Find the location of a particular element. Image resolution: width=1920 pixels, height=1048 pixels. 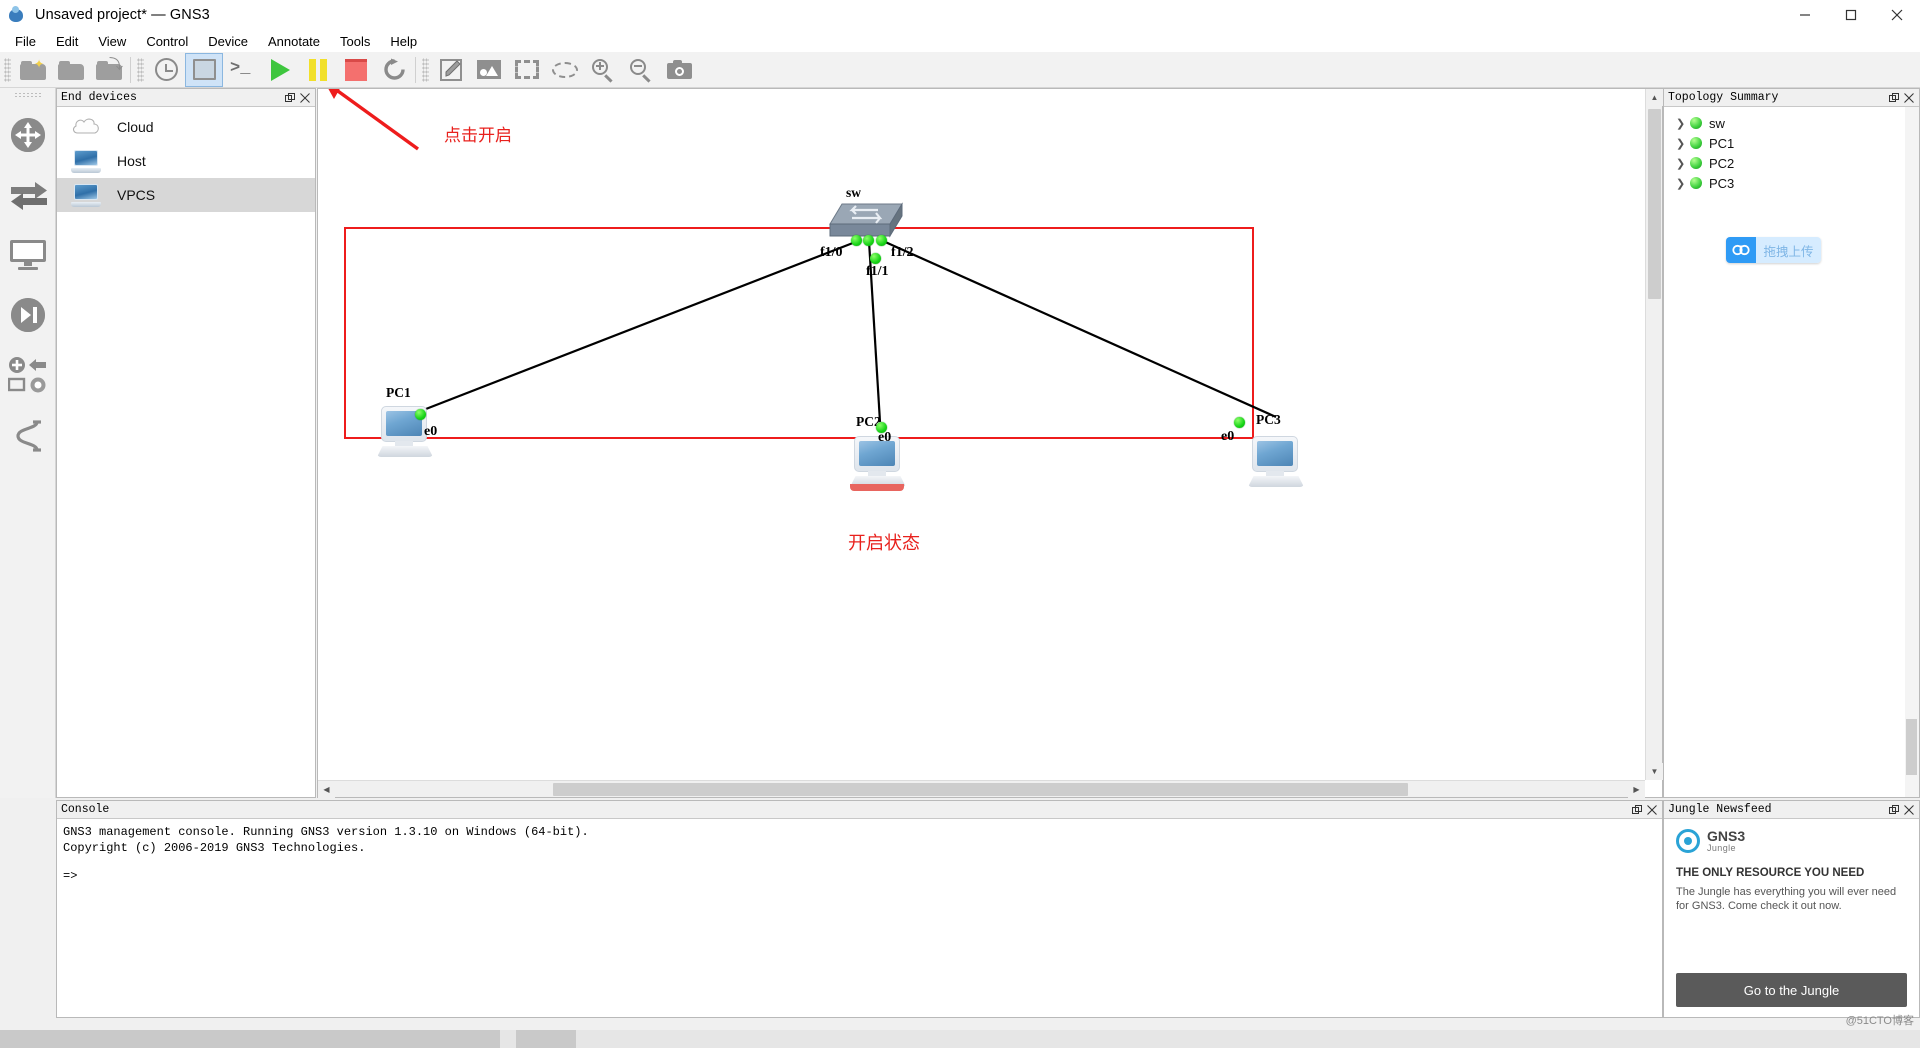

topology-row-sw: ❯ sw is located at coordinates (1793, 123).